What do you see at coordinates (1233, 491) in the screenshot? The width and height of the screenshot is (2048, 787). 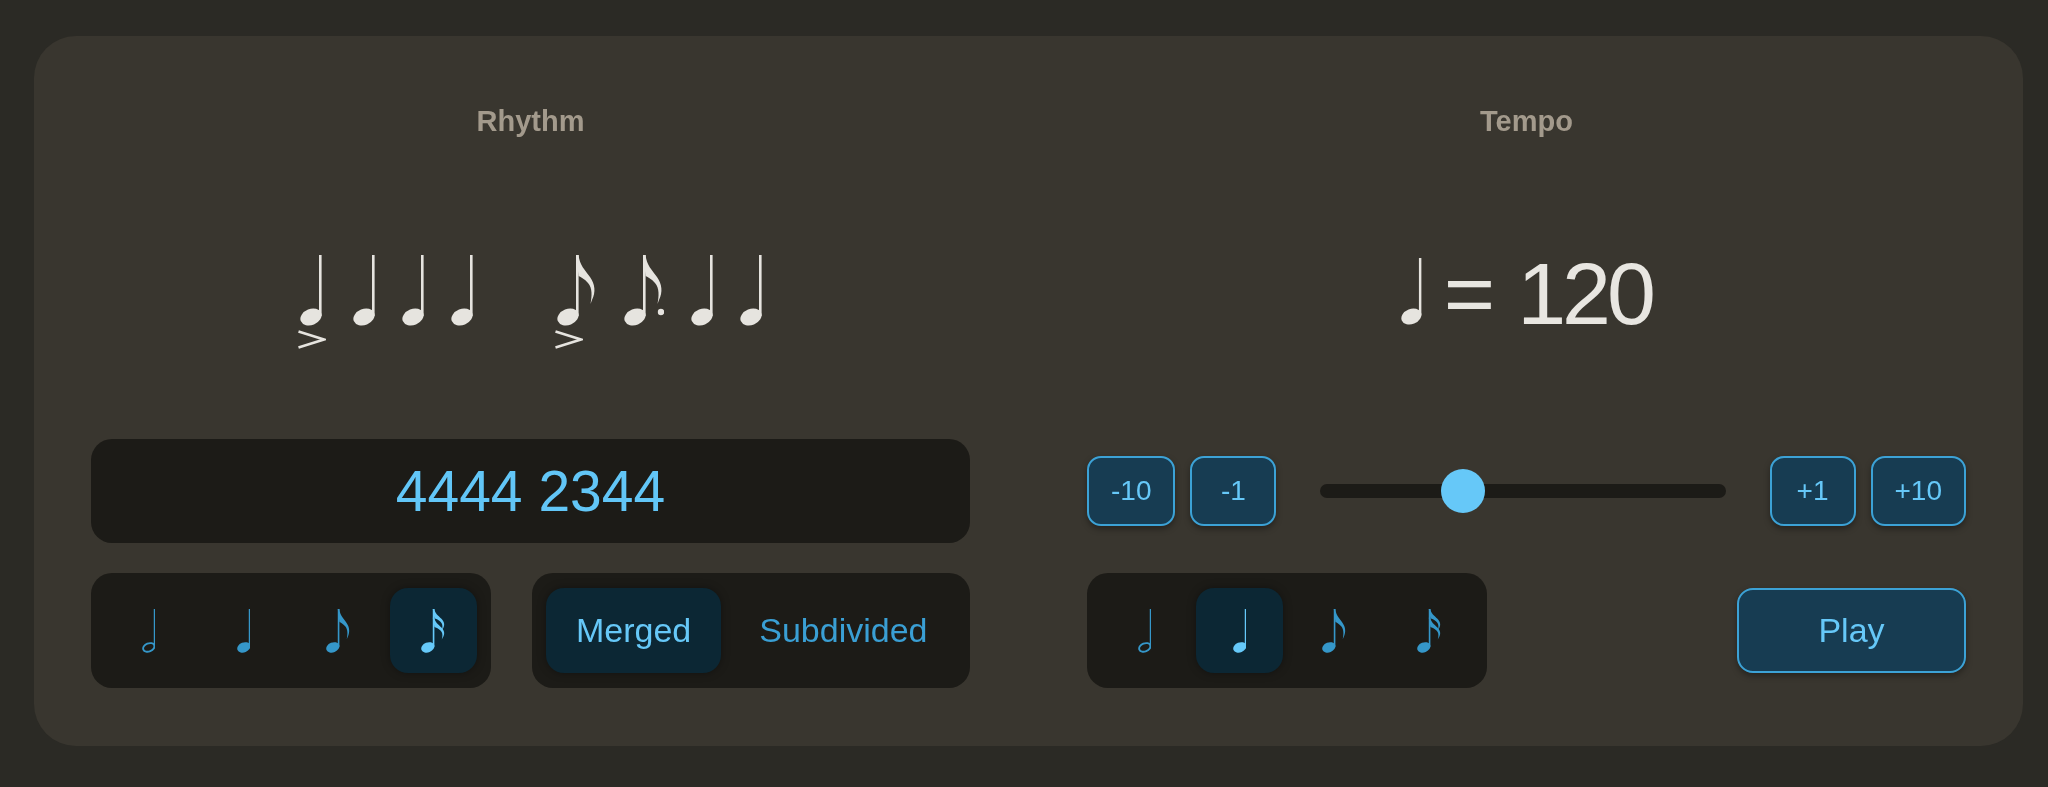 I see `tempo-step-button: -1` at bounding box center [1233, 491].